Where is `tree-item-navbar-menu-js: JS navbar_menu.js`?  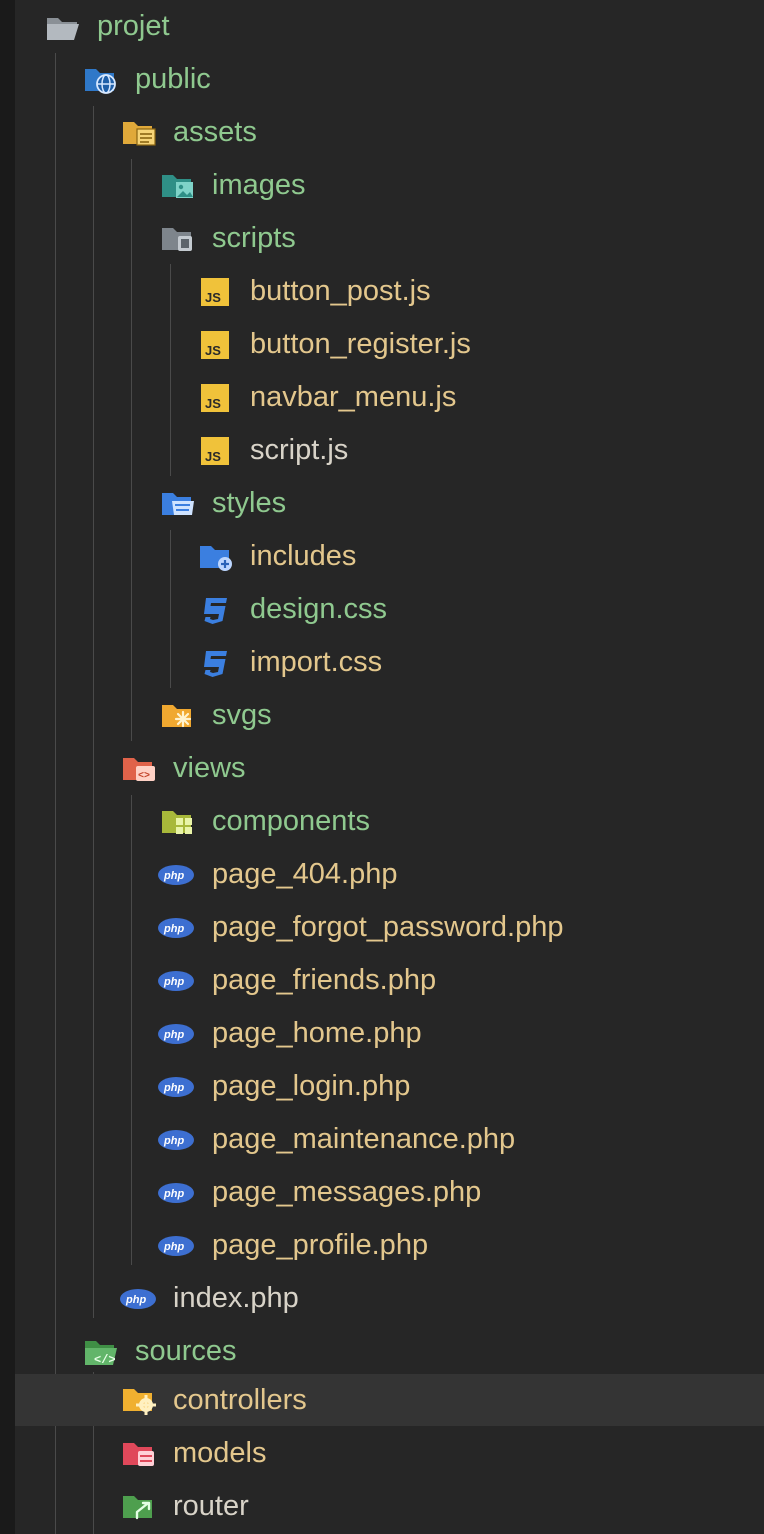
tree-item-navbar-menu-js: JS navbar_menu.js is located at coordinates (389, 397).